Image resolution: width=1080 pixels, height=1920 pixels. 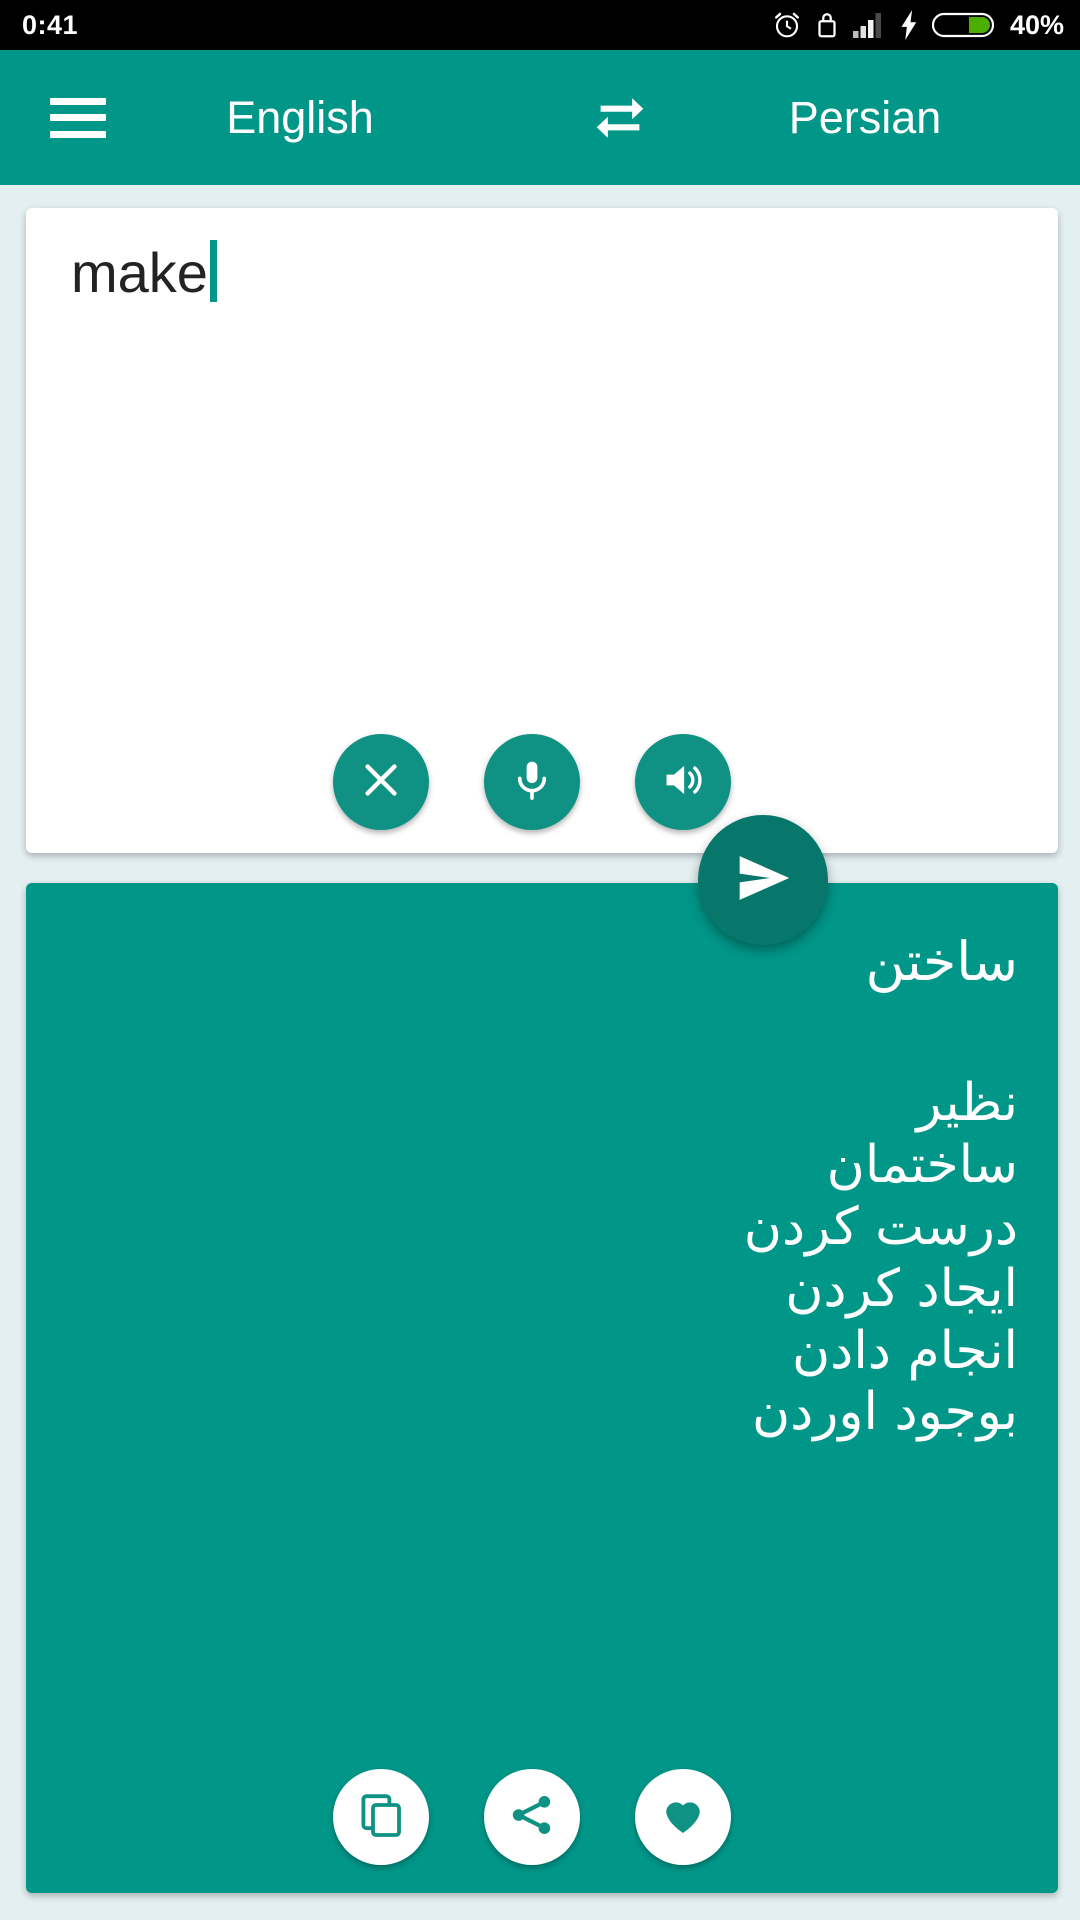 I want to click on source-language-label: English, so click(x=300, y=117).